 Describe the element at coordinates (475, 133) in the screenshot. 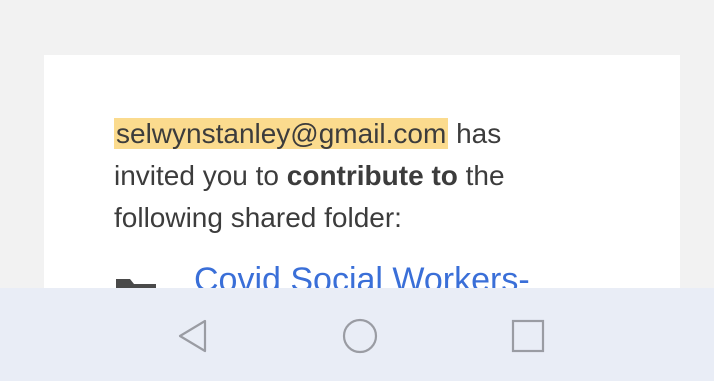

I see `message-text-has: has` at that location.